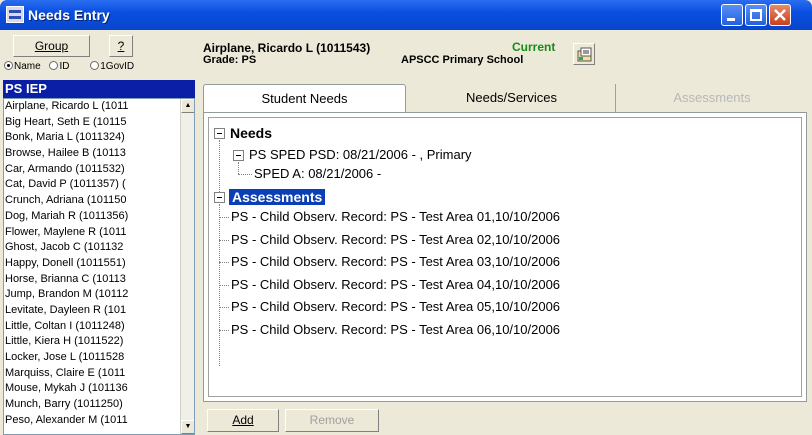 The height and width of the screenshot is (435, 812). I want to click on record-icon, so click(584, 54).